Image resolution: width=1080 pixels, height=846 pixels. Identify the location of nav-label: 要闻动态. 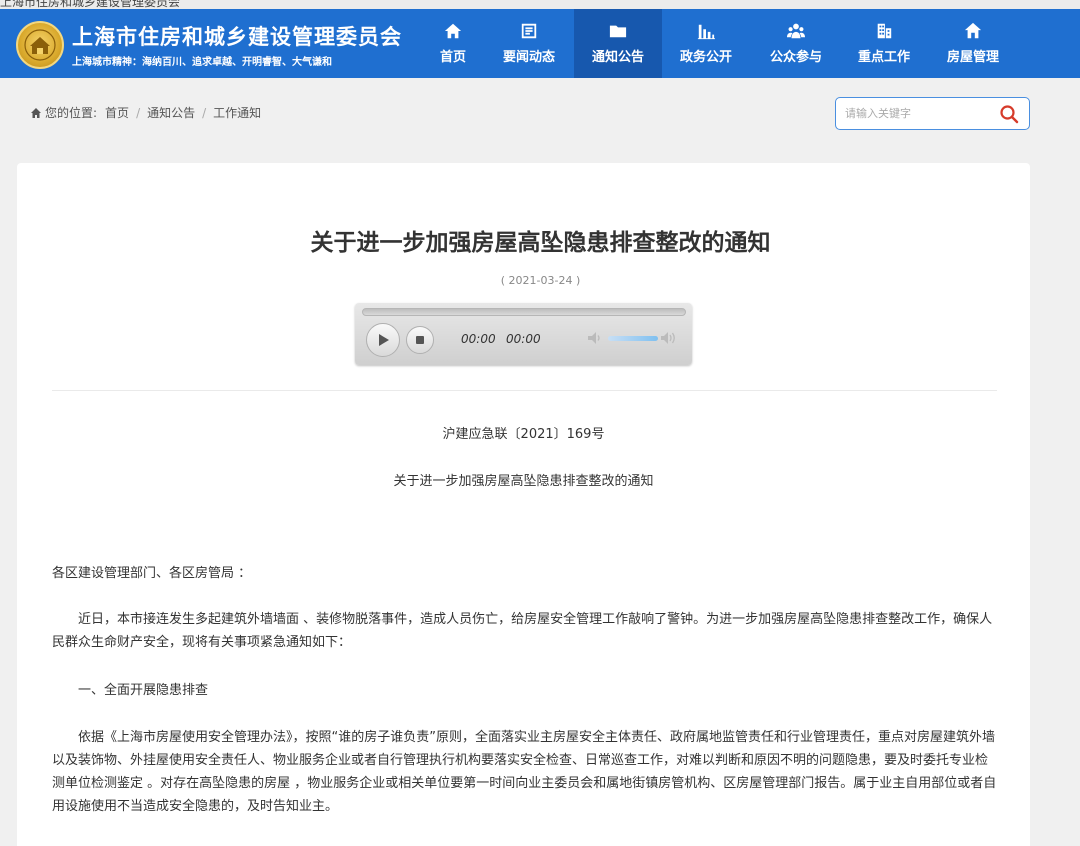
(528, 57).